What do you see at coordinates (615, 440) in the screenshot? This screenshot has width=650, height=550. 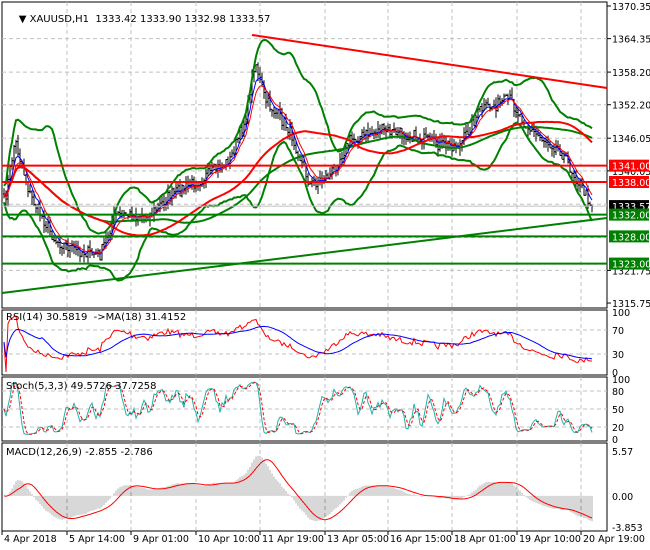 I see `stoch-axis-label: 0` at bounding box center [615, 440].